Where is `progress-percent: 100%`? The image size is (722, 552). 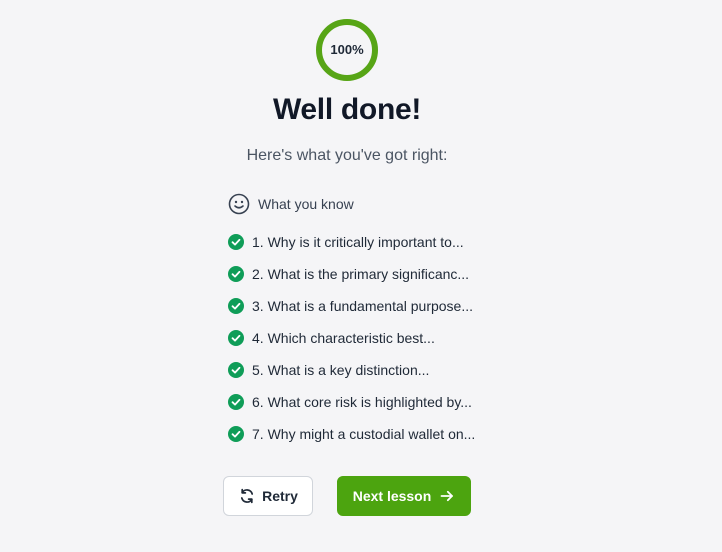 progress-percent: 100% is located at coordinates (347, 49).